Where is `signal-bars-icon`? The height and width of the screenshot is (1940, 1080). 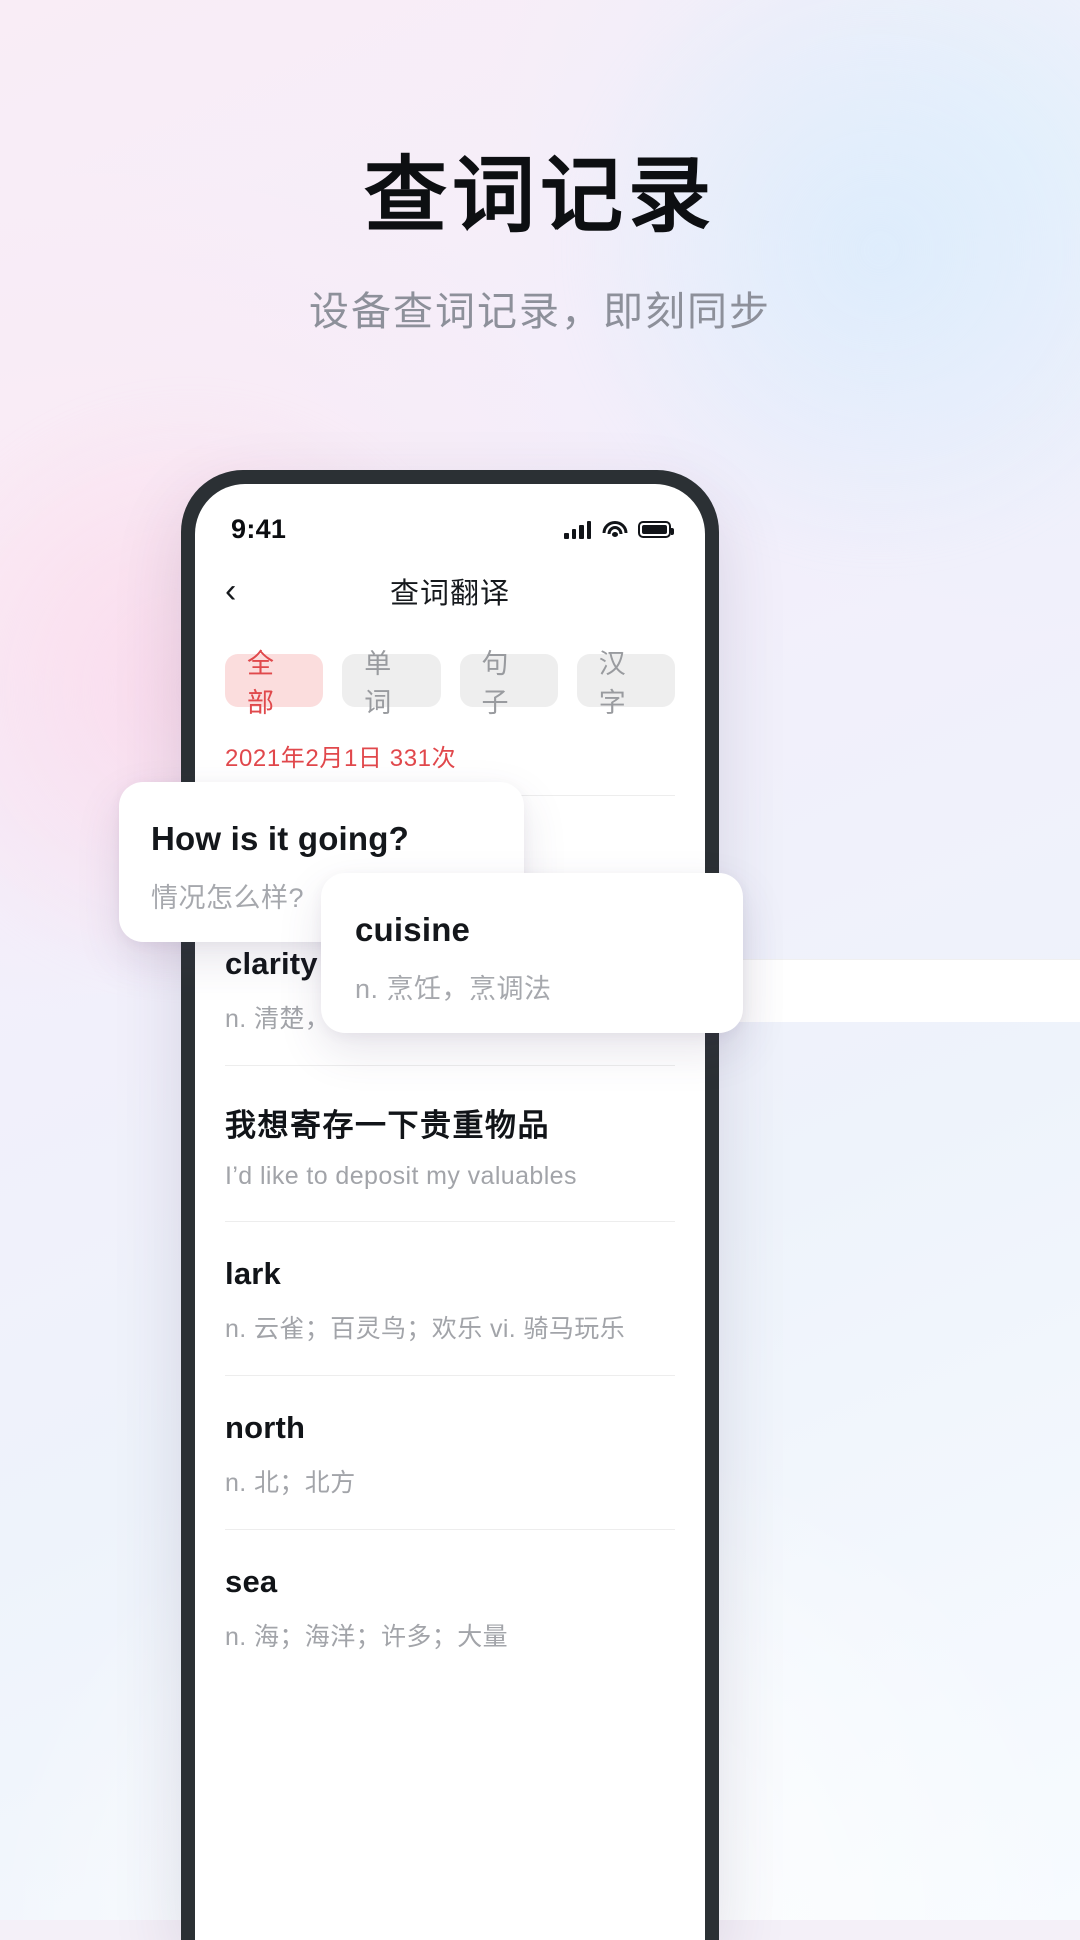
signal-bars-icon is located at coordinates (577, 529).